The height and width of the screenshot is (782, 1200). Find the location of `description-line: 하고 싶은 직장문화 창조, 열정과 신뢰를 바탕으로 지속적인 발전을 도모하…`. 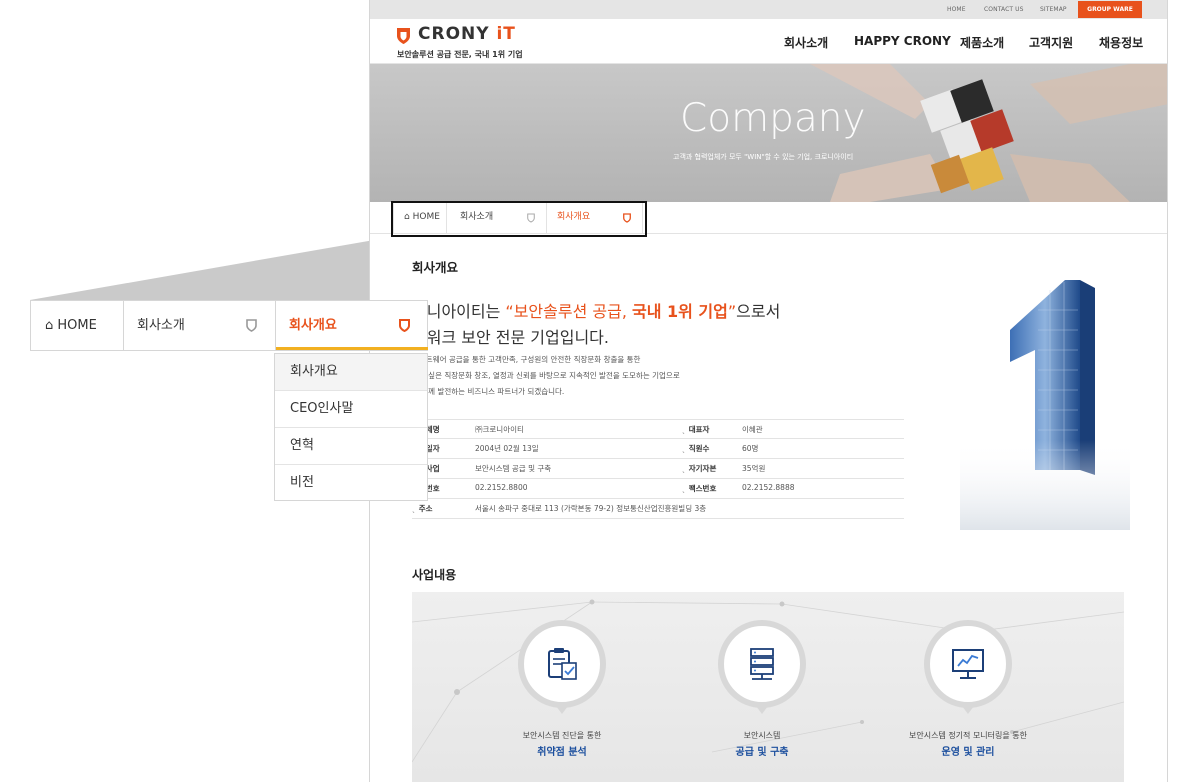

description-line: 하고 싶은 직장문화 창조, 열정과 신뢰를 바탕으로 지속적인 발전을 도모하… is located at coordinates (546, 375).